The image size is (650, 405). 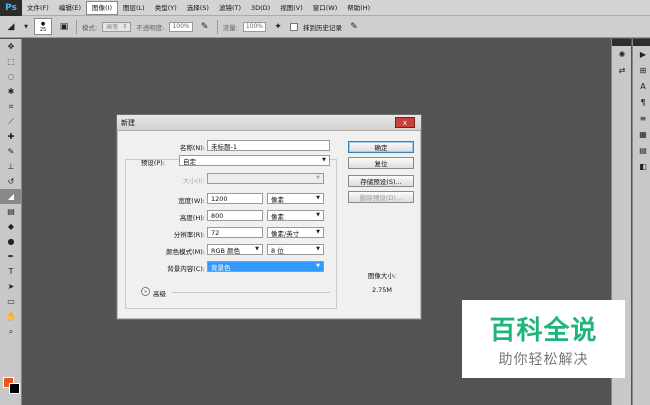 What do you see at coordinates (125, 26) in the screenshot?
I see `updown-icon: ⇕` at bounding box center [125, 26].